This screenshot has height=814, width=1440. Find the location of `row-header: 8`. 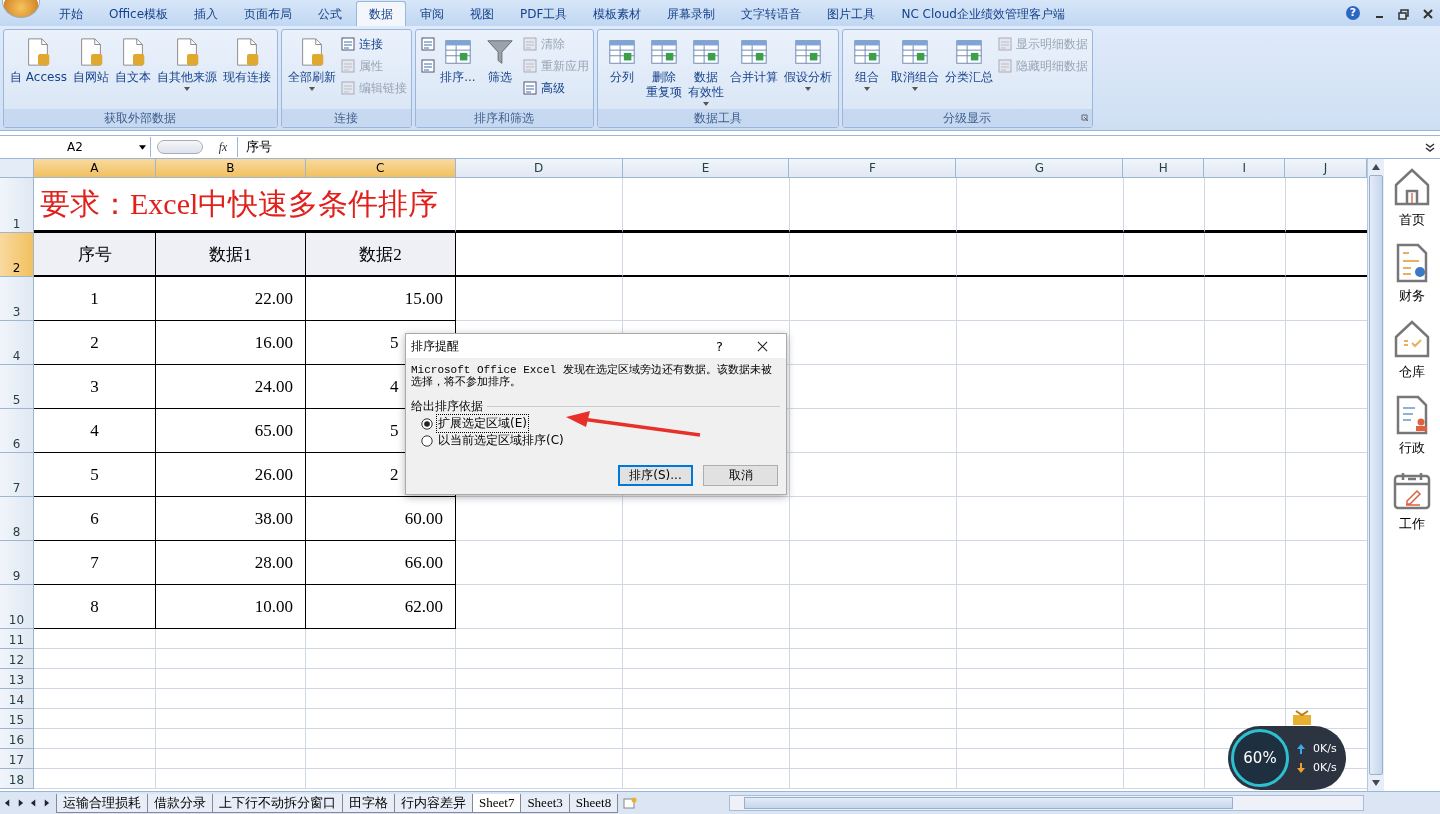

row-header: 8 is located at coordinates (17, 519).